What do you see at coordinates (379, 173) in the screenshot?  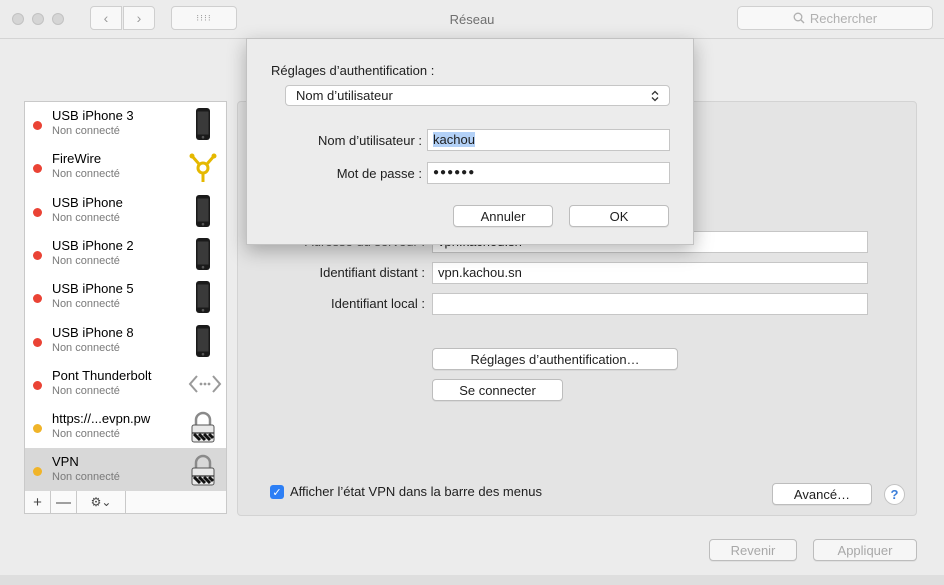 I see `password-label: Mot de passe :` at bounding box center [379, 173].